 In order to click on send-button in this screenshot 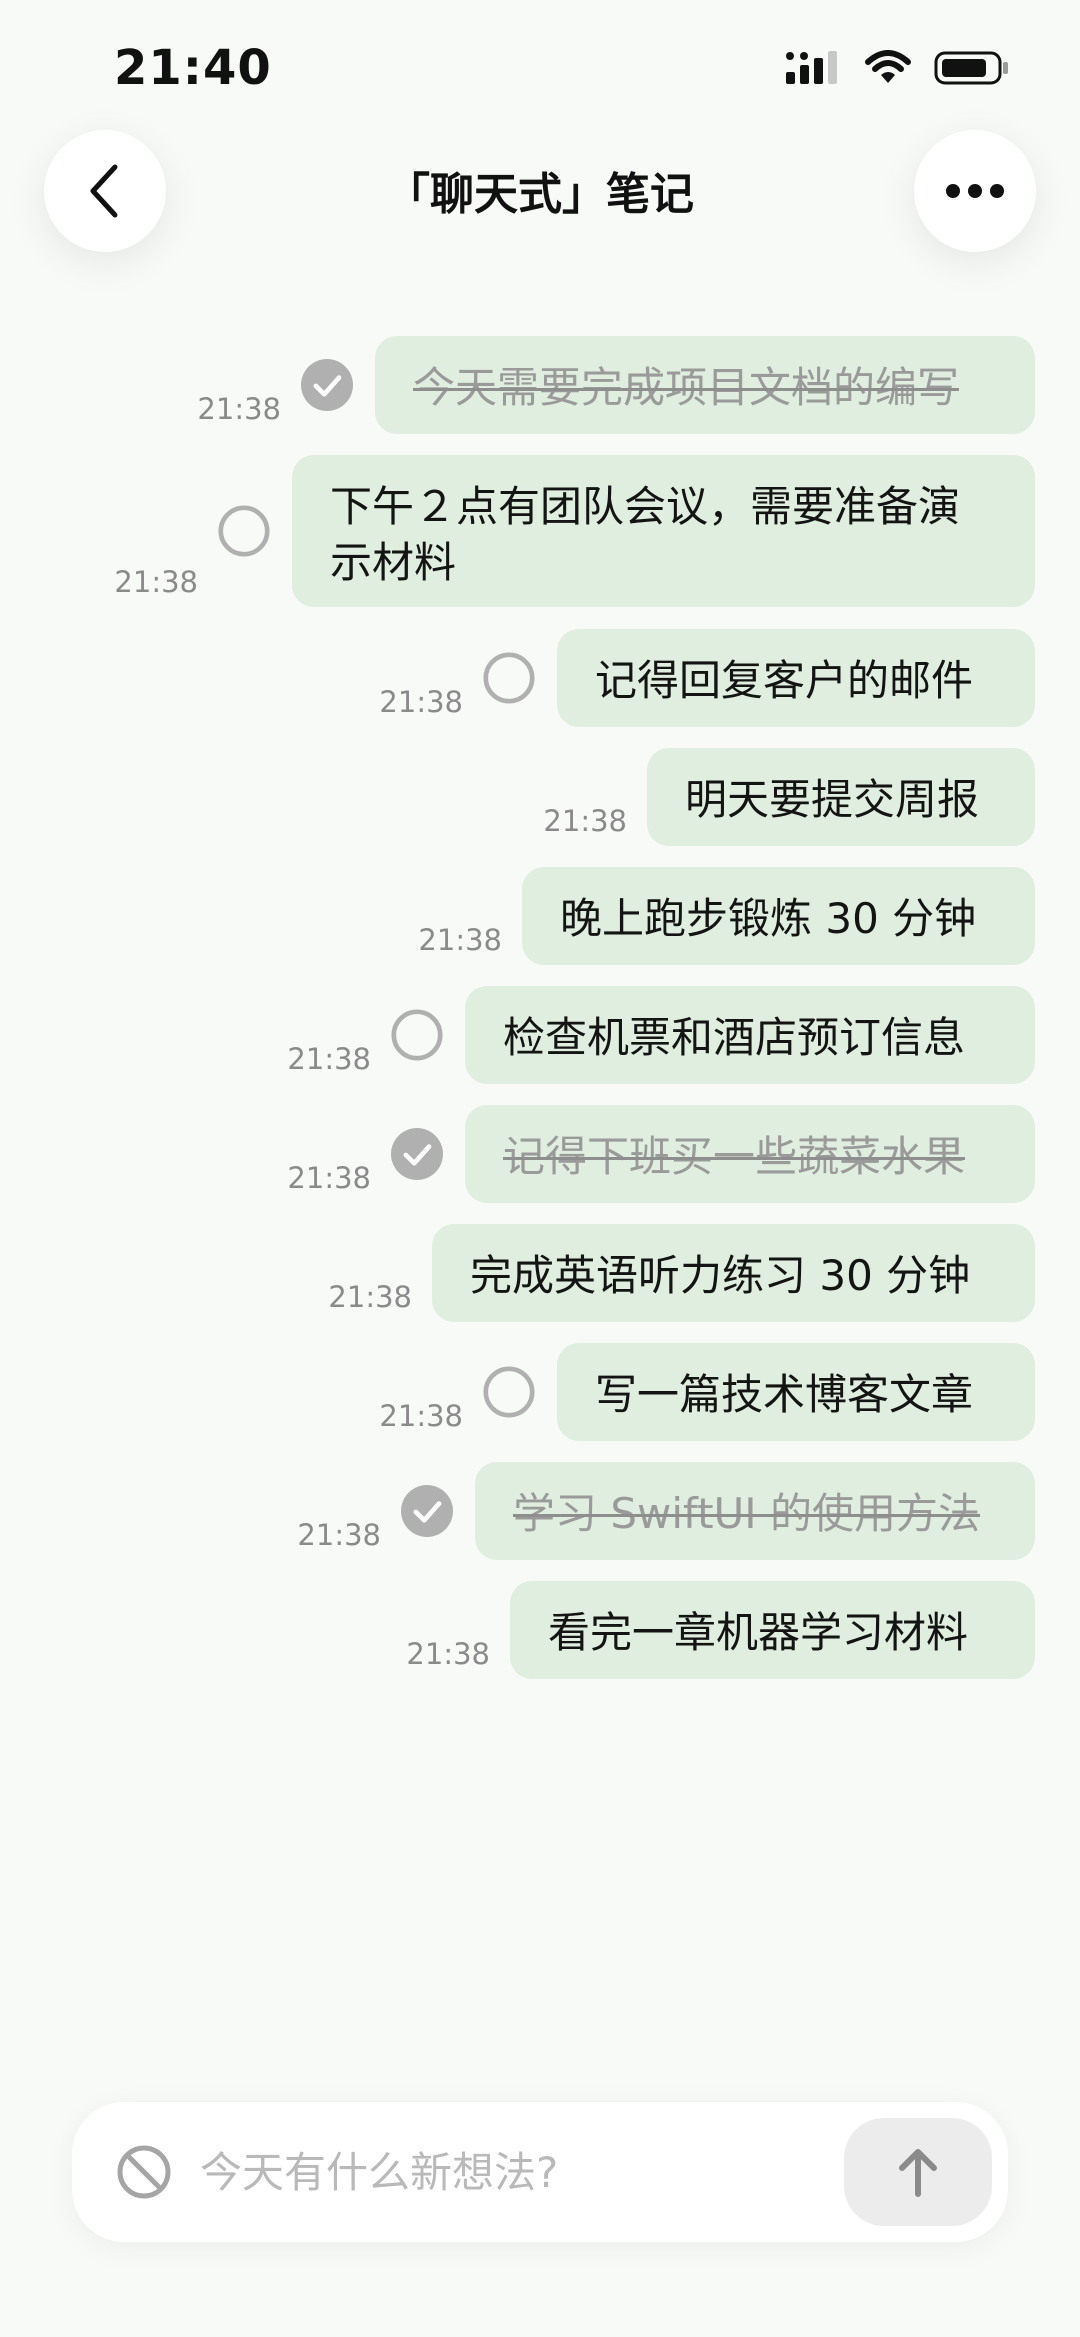, I will do `click(918, 2172)`.